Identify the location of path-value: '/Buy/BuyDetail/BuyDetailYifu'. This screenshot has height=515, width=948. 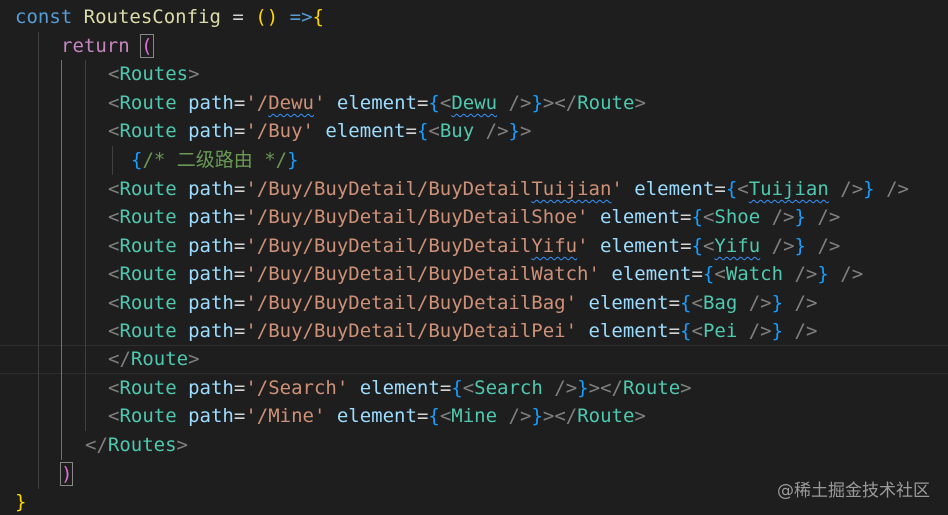
(417, 246).